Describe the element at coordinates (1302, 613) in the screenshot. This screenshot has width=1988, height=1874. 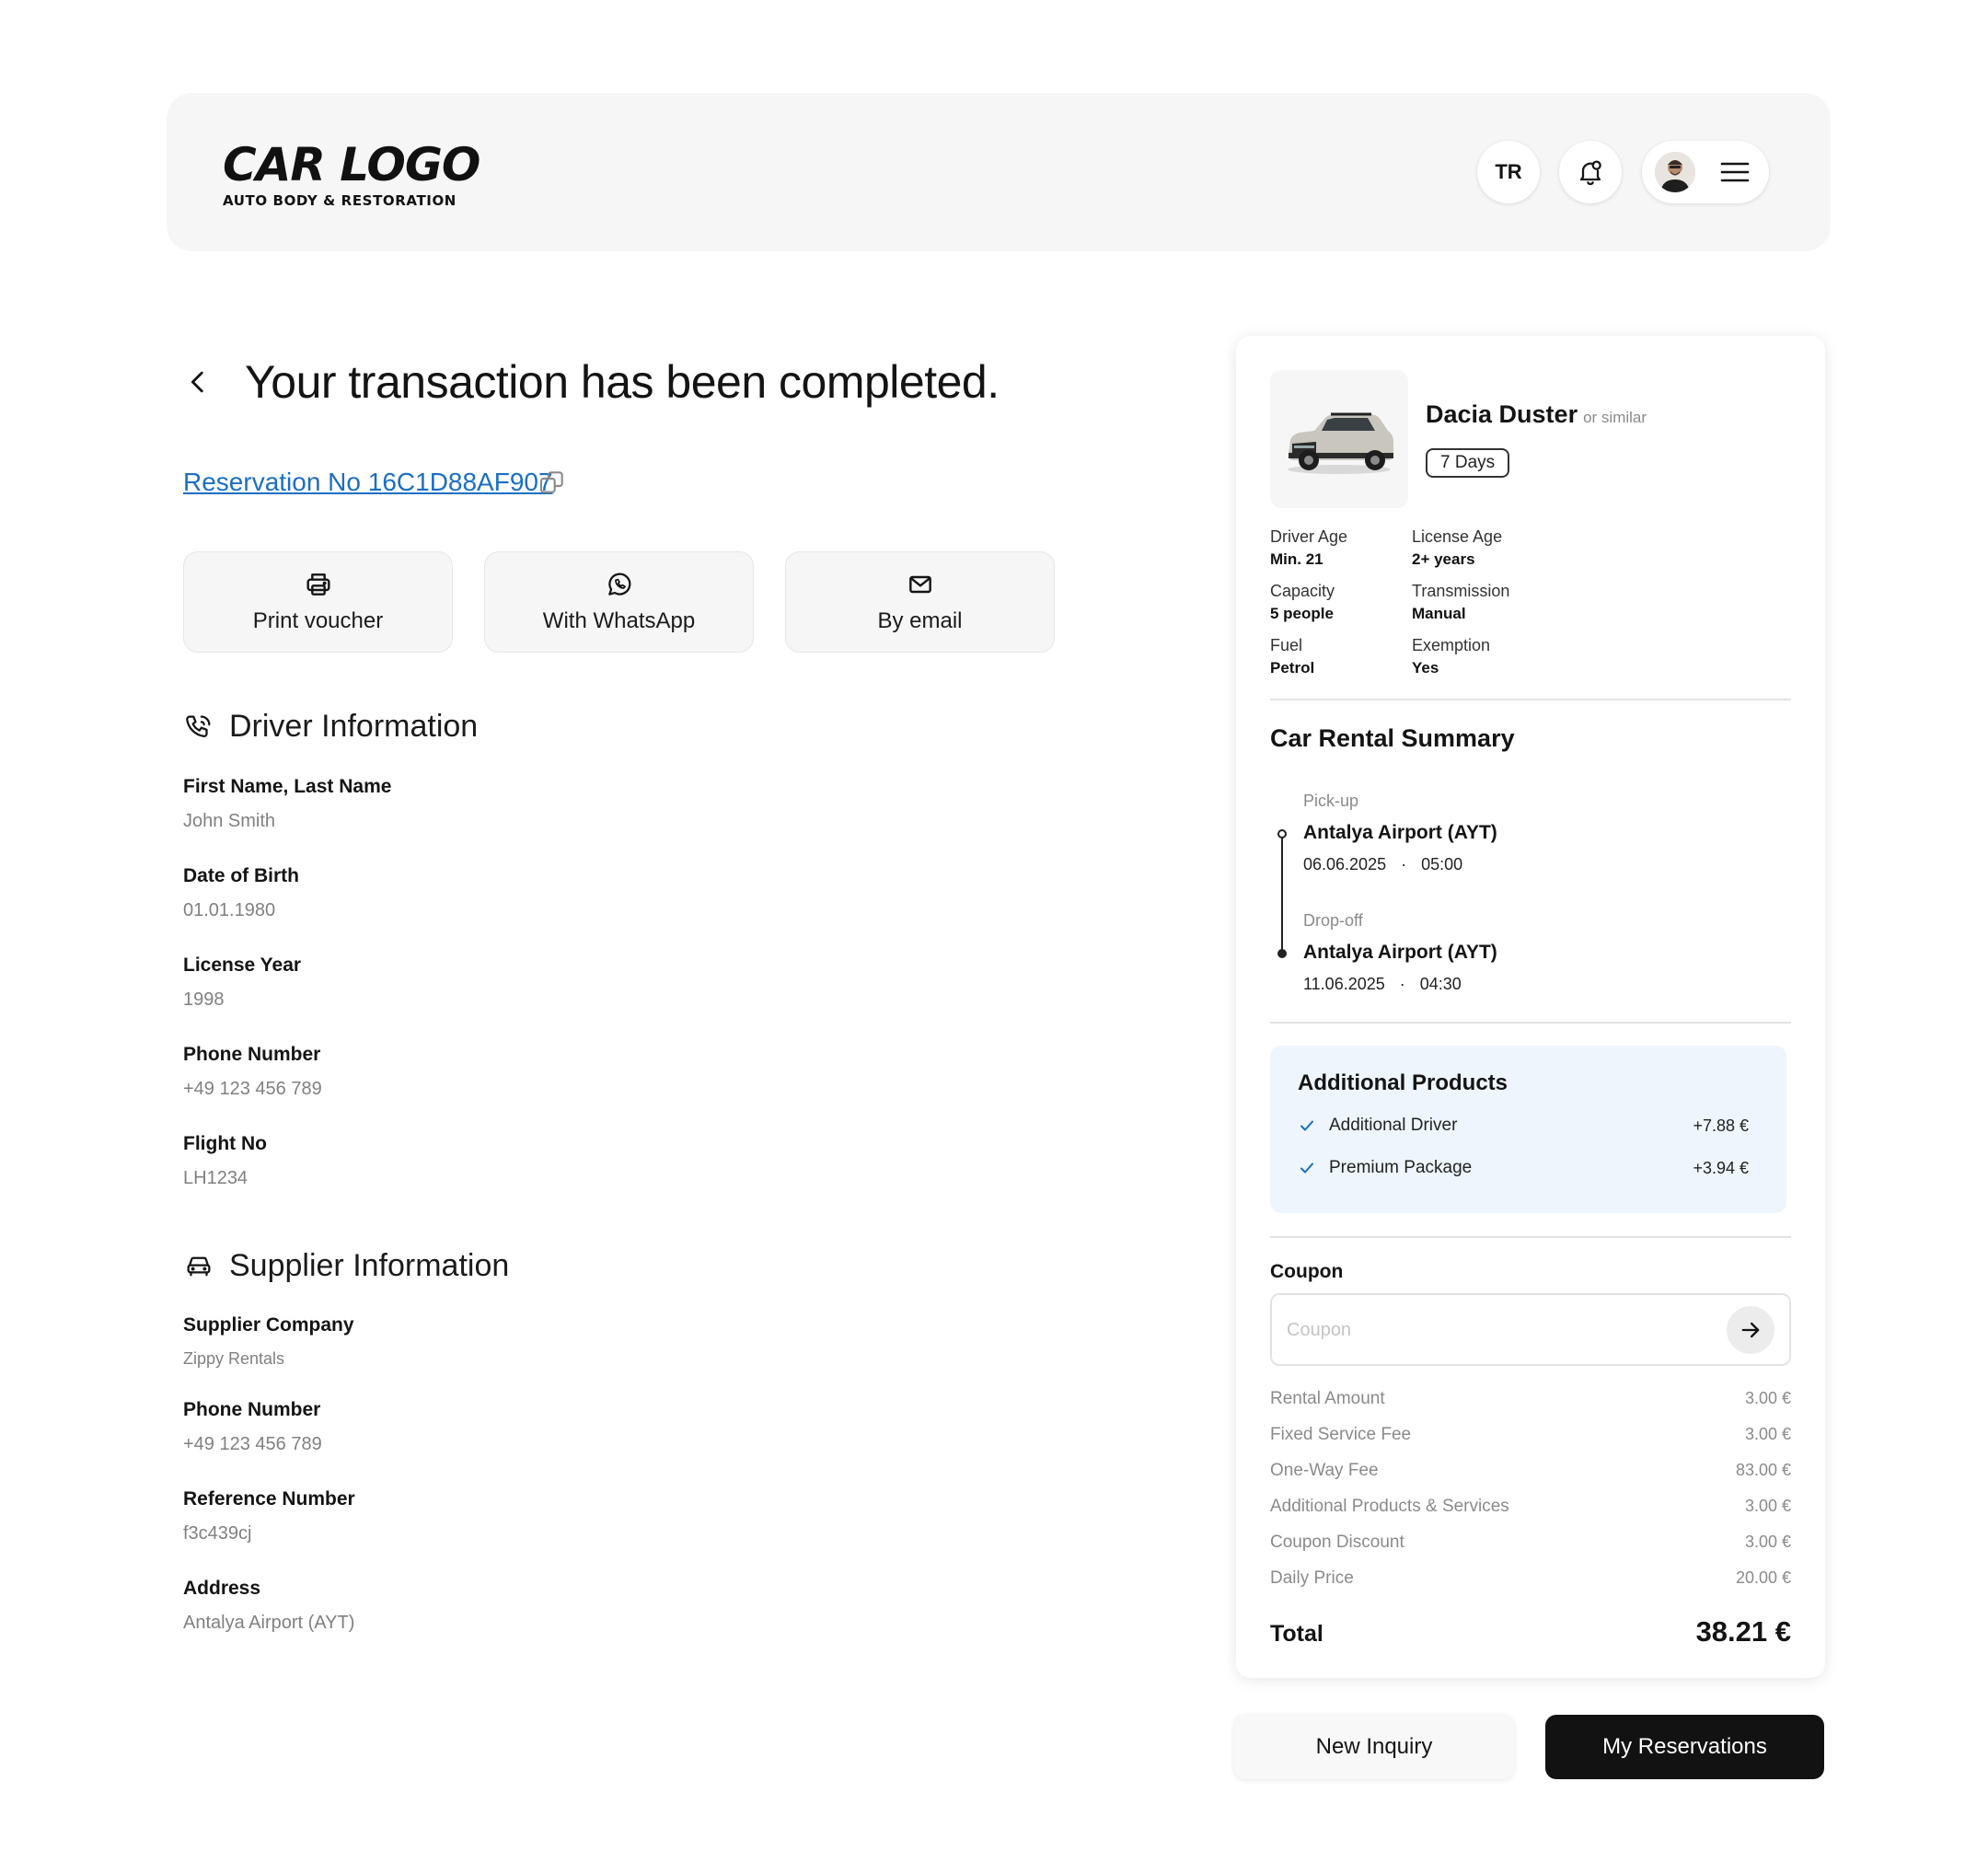
I see `spec-value: 5 people` at that location.